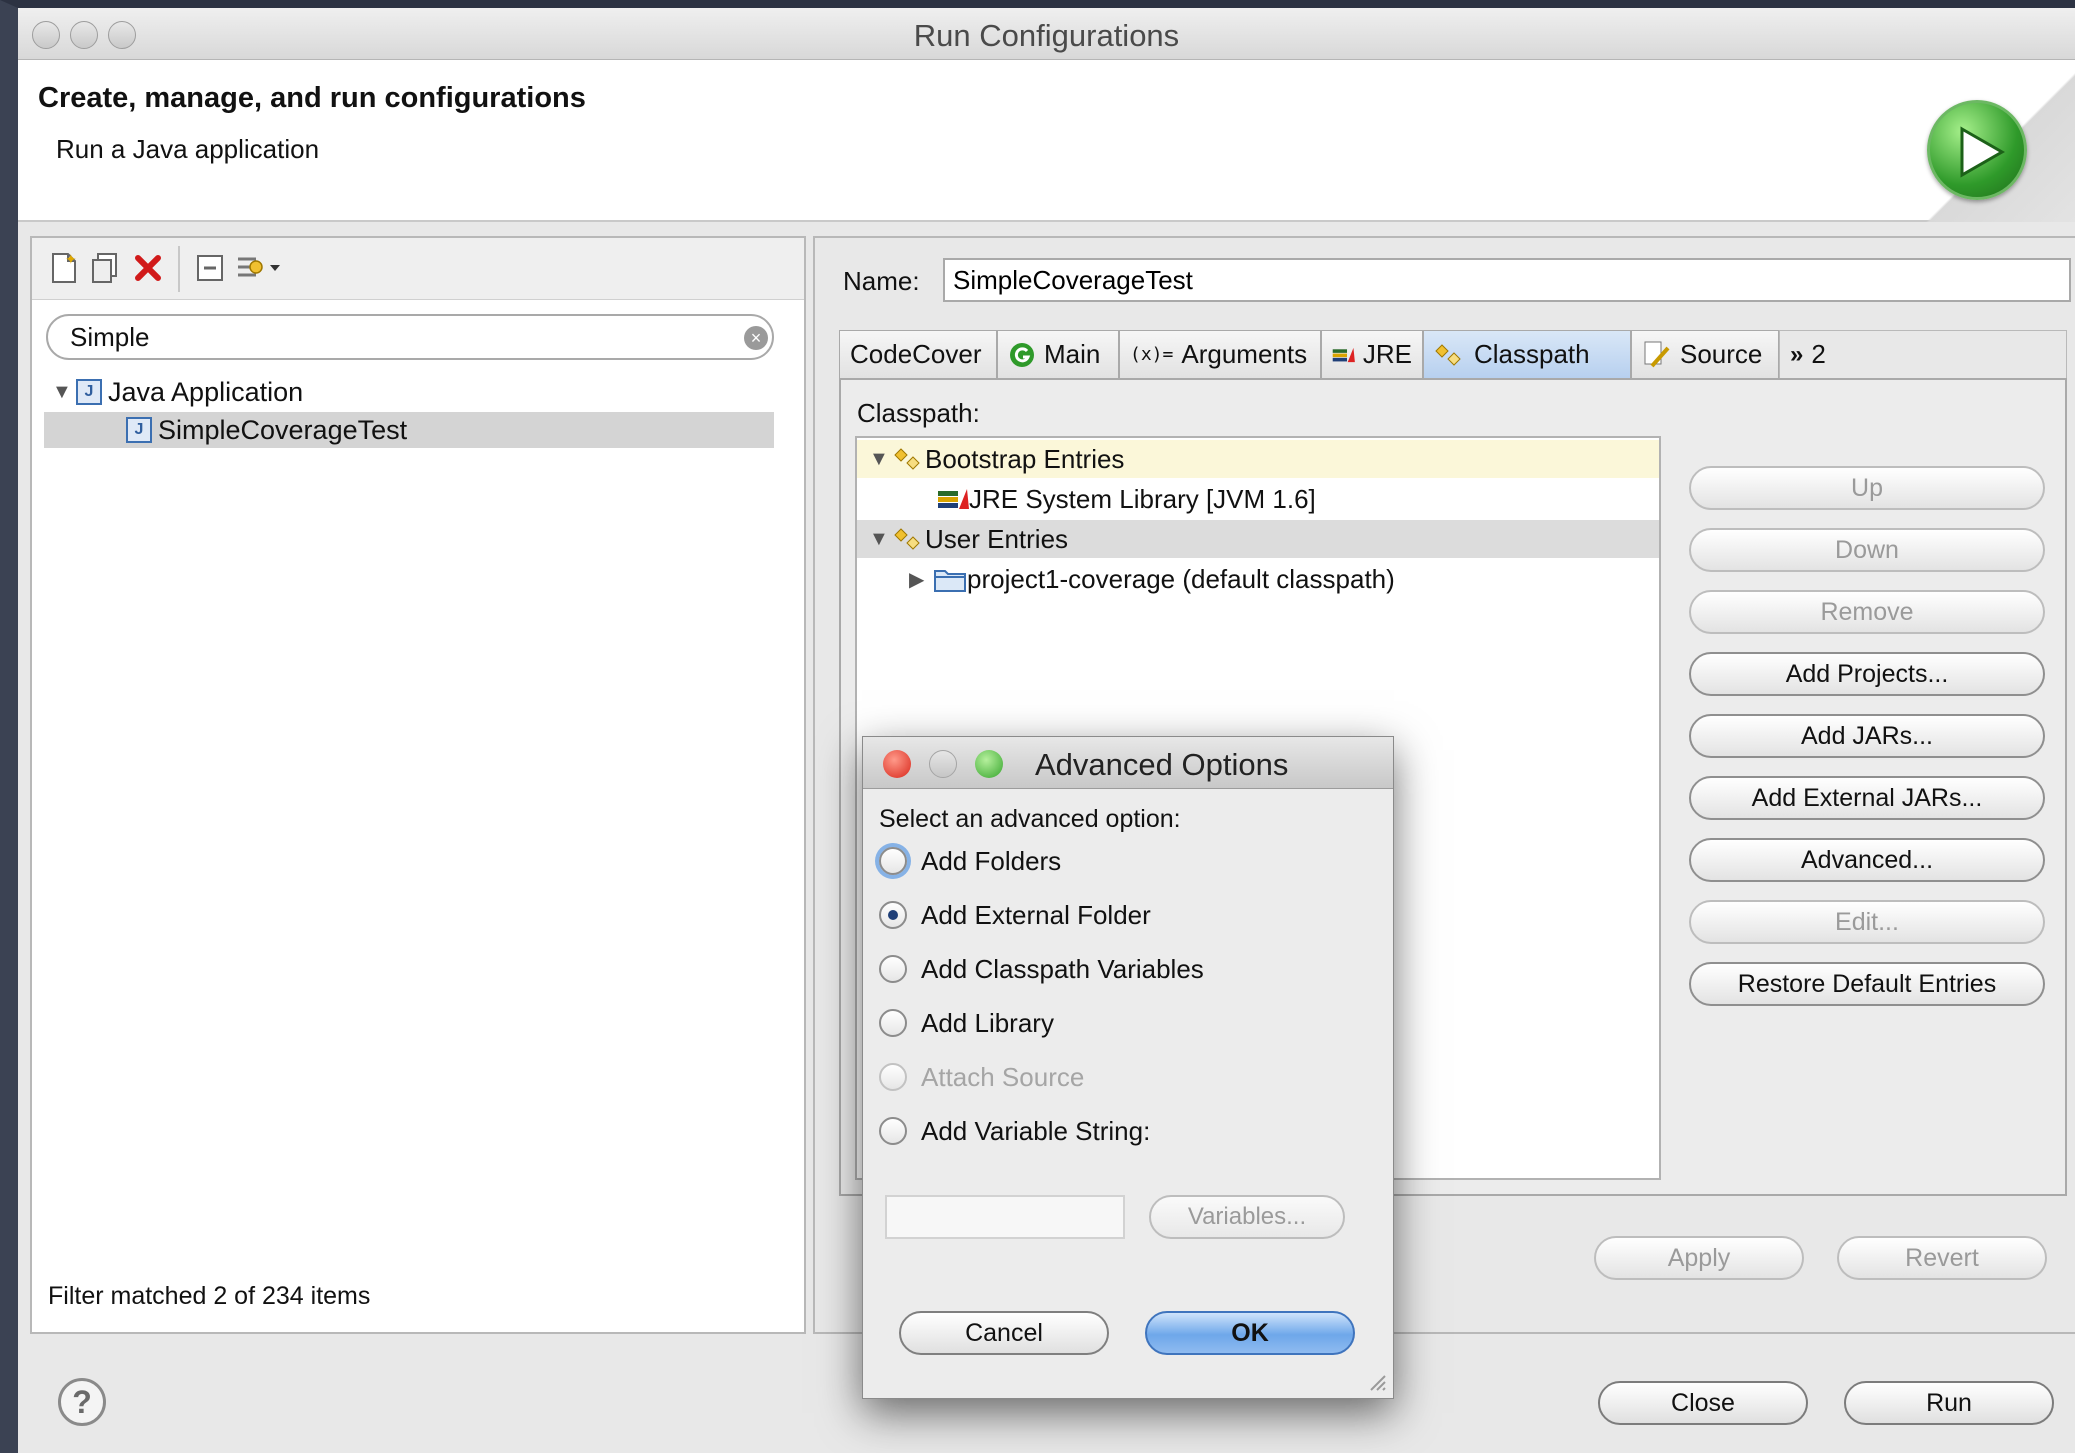 The image size is (2075, 1453). Describe the element at coordinates (1062, 968) in the screenshot. I see `option-label: Add Classpath Variables` at that location.